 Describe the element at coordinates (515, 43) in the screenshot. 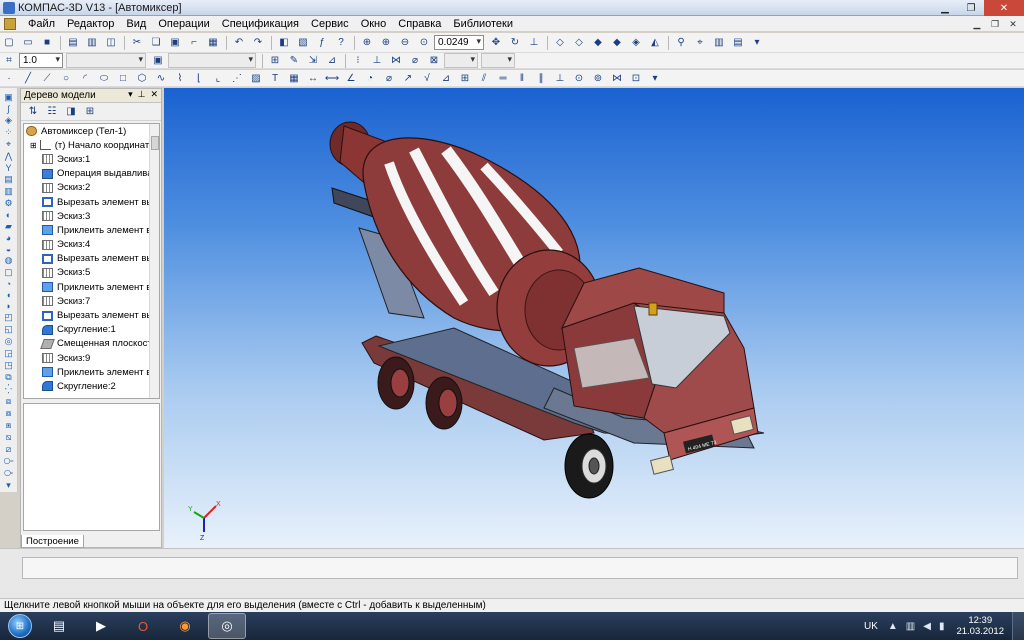

I see `rotate-icon: ↻` at that location.